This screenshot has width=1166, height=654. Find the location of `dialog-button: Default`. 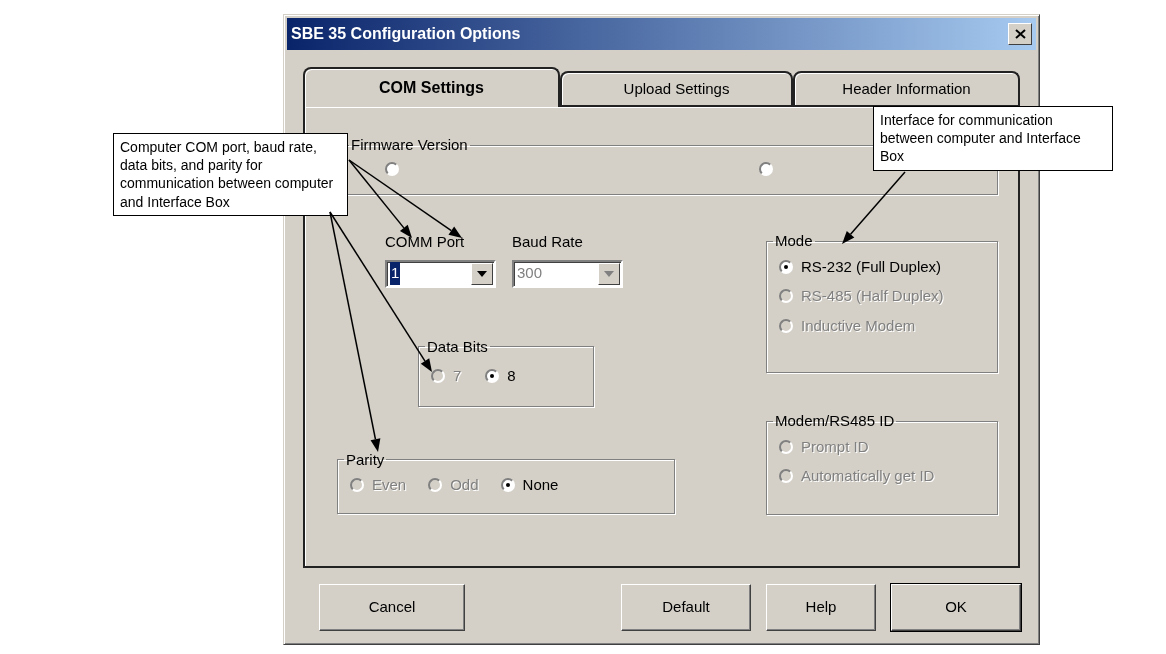

dialog-button: Default is located at coordinates (686, 607).